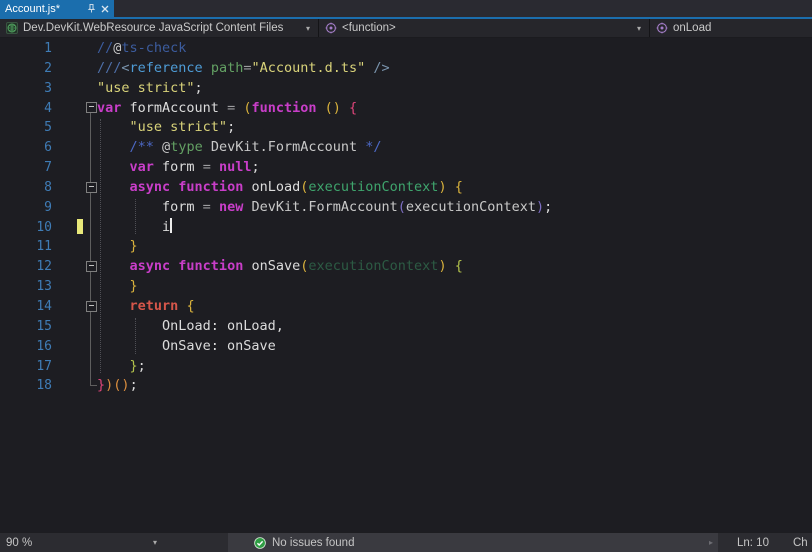 The width and height of the screenshot is (812, 552). I want to click on horizontal-scrollbar: No issues found ▸, so click(473, 542).